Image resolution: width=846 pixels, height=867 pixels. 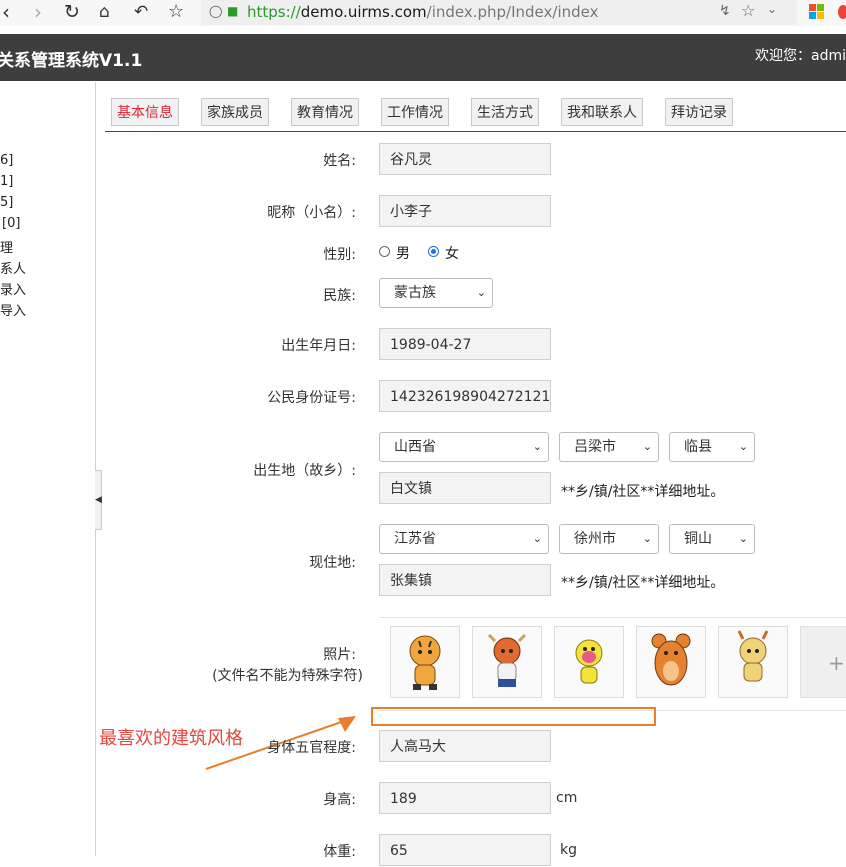 What do you see at coordinates (602, 112) in the screenshot?
I see `tab-me-and-contact: 我和联系人` at bounding box center [602, 112].